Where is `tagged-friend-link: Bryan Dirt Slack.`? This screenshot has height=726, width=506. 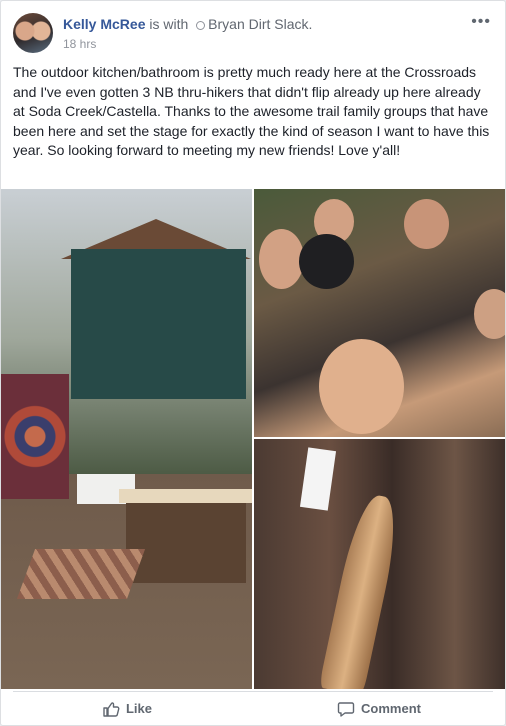
tagged-friend-link: Bryan Dirt Slack. is located at coordinates (260, 24).